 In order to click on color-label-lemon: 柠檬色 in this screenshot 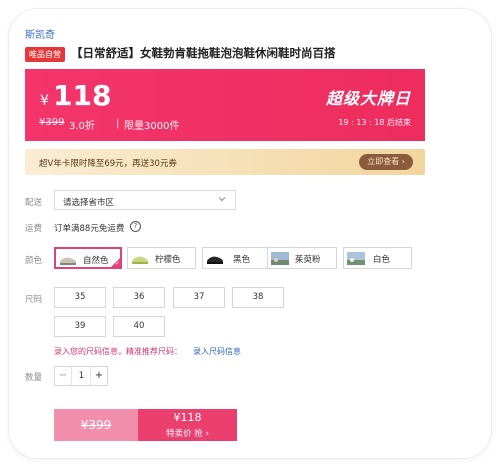, I will do `click(168, 260)`.